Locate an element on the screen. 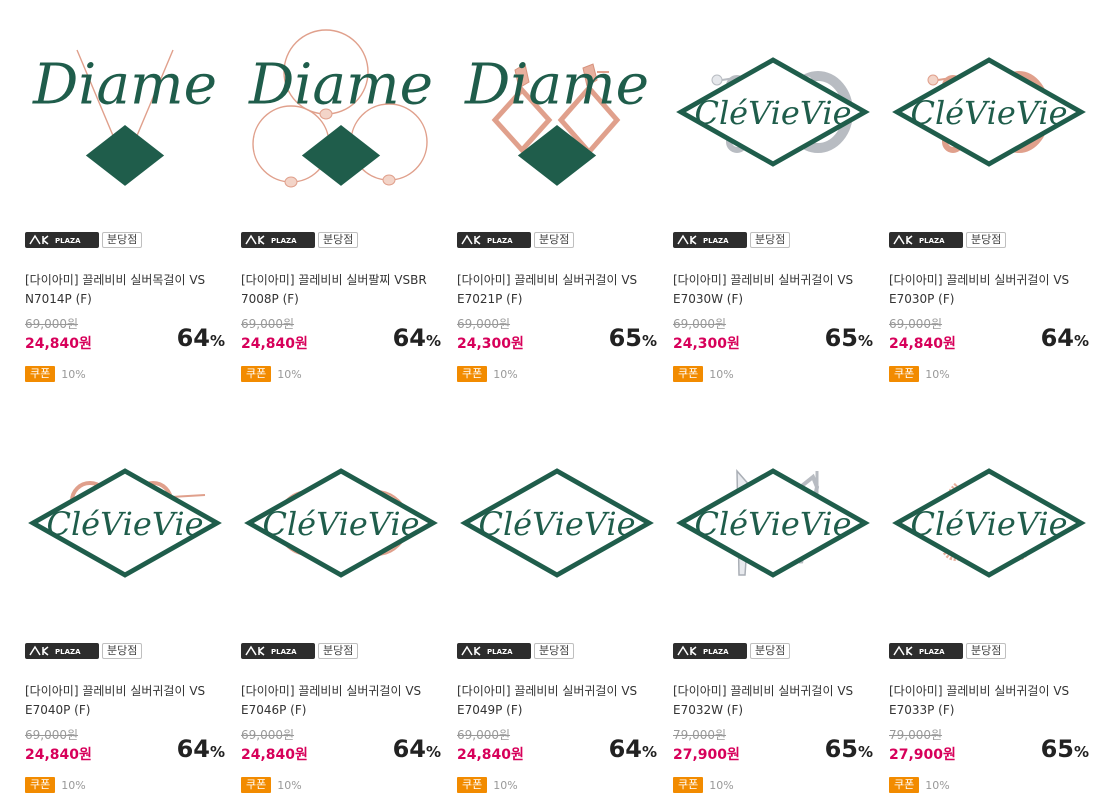 The height and width of the screenshot is (805, 1101). product-title: [다이아미] 끌레비비 실버귀걸이 VS E7030W (F) is located at coordinates (773, 290).